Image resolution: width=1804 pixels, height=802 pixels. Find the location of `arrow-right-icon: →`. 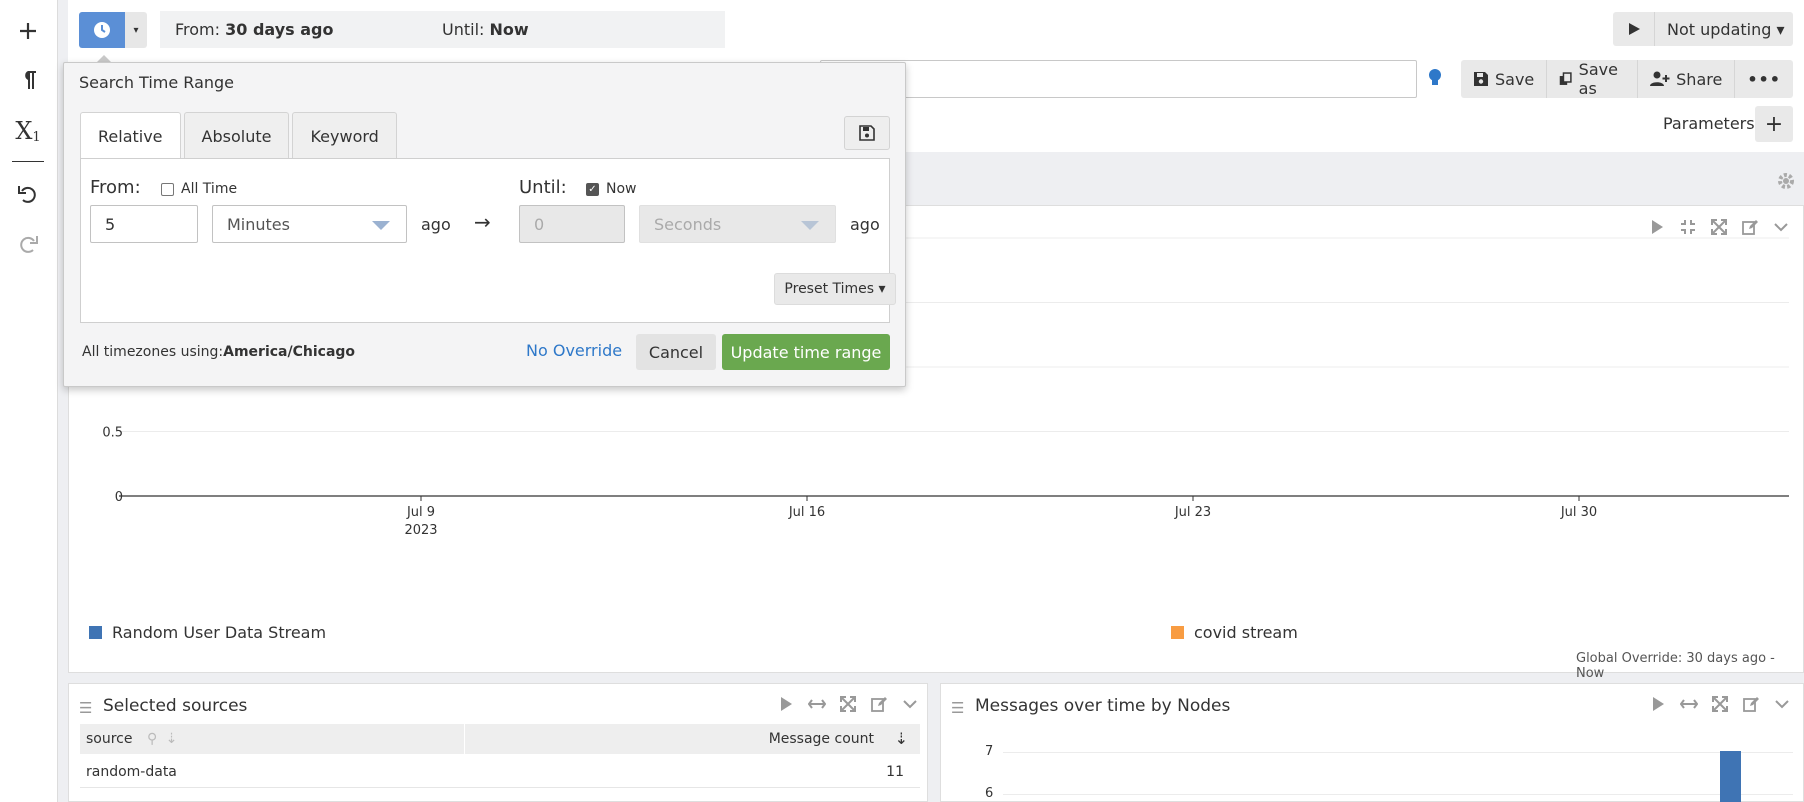

arrow-right-icon: → is located at coordinates (482, 222).